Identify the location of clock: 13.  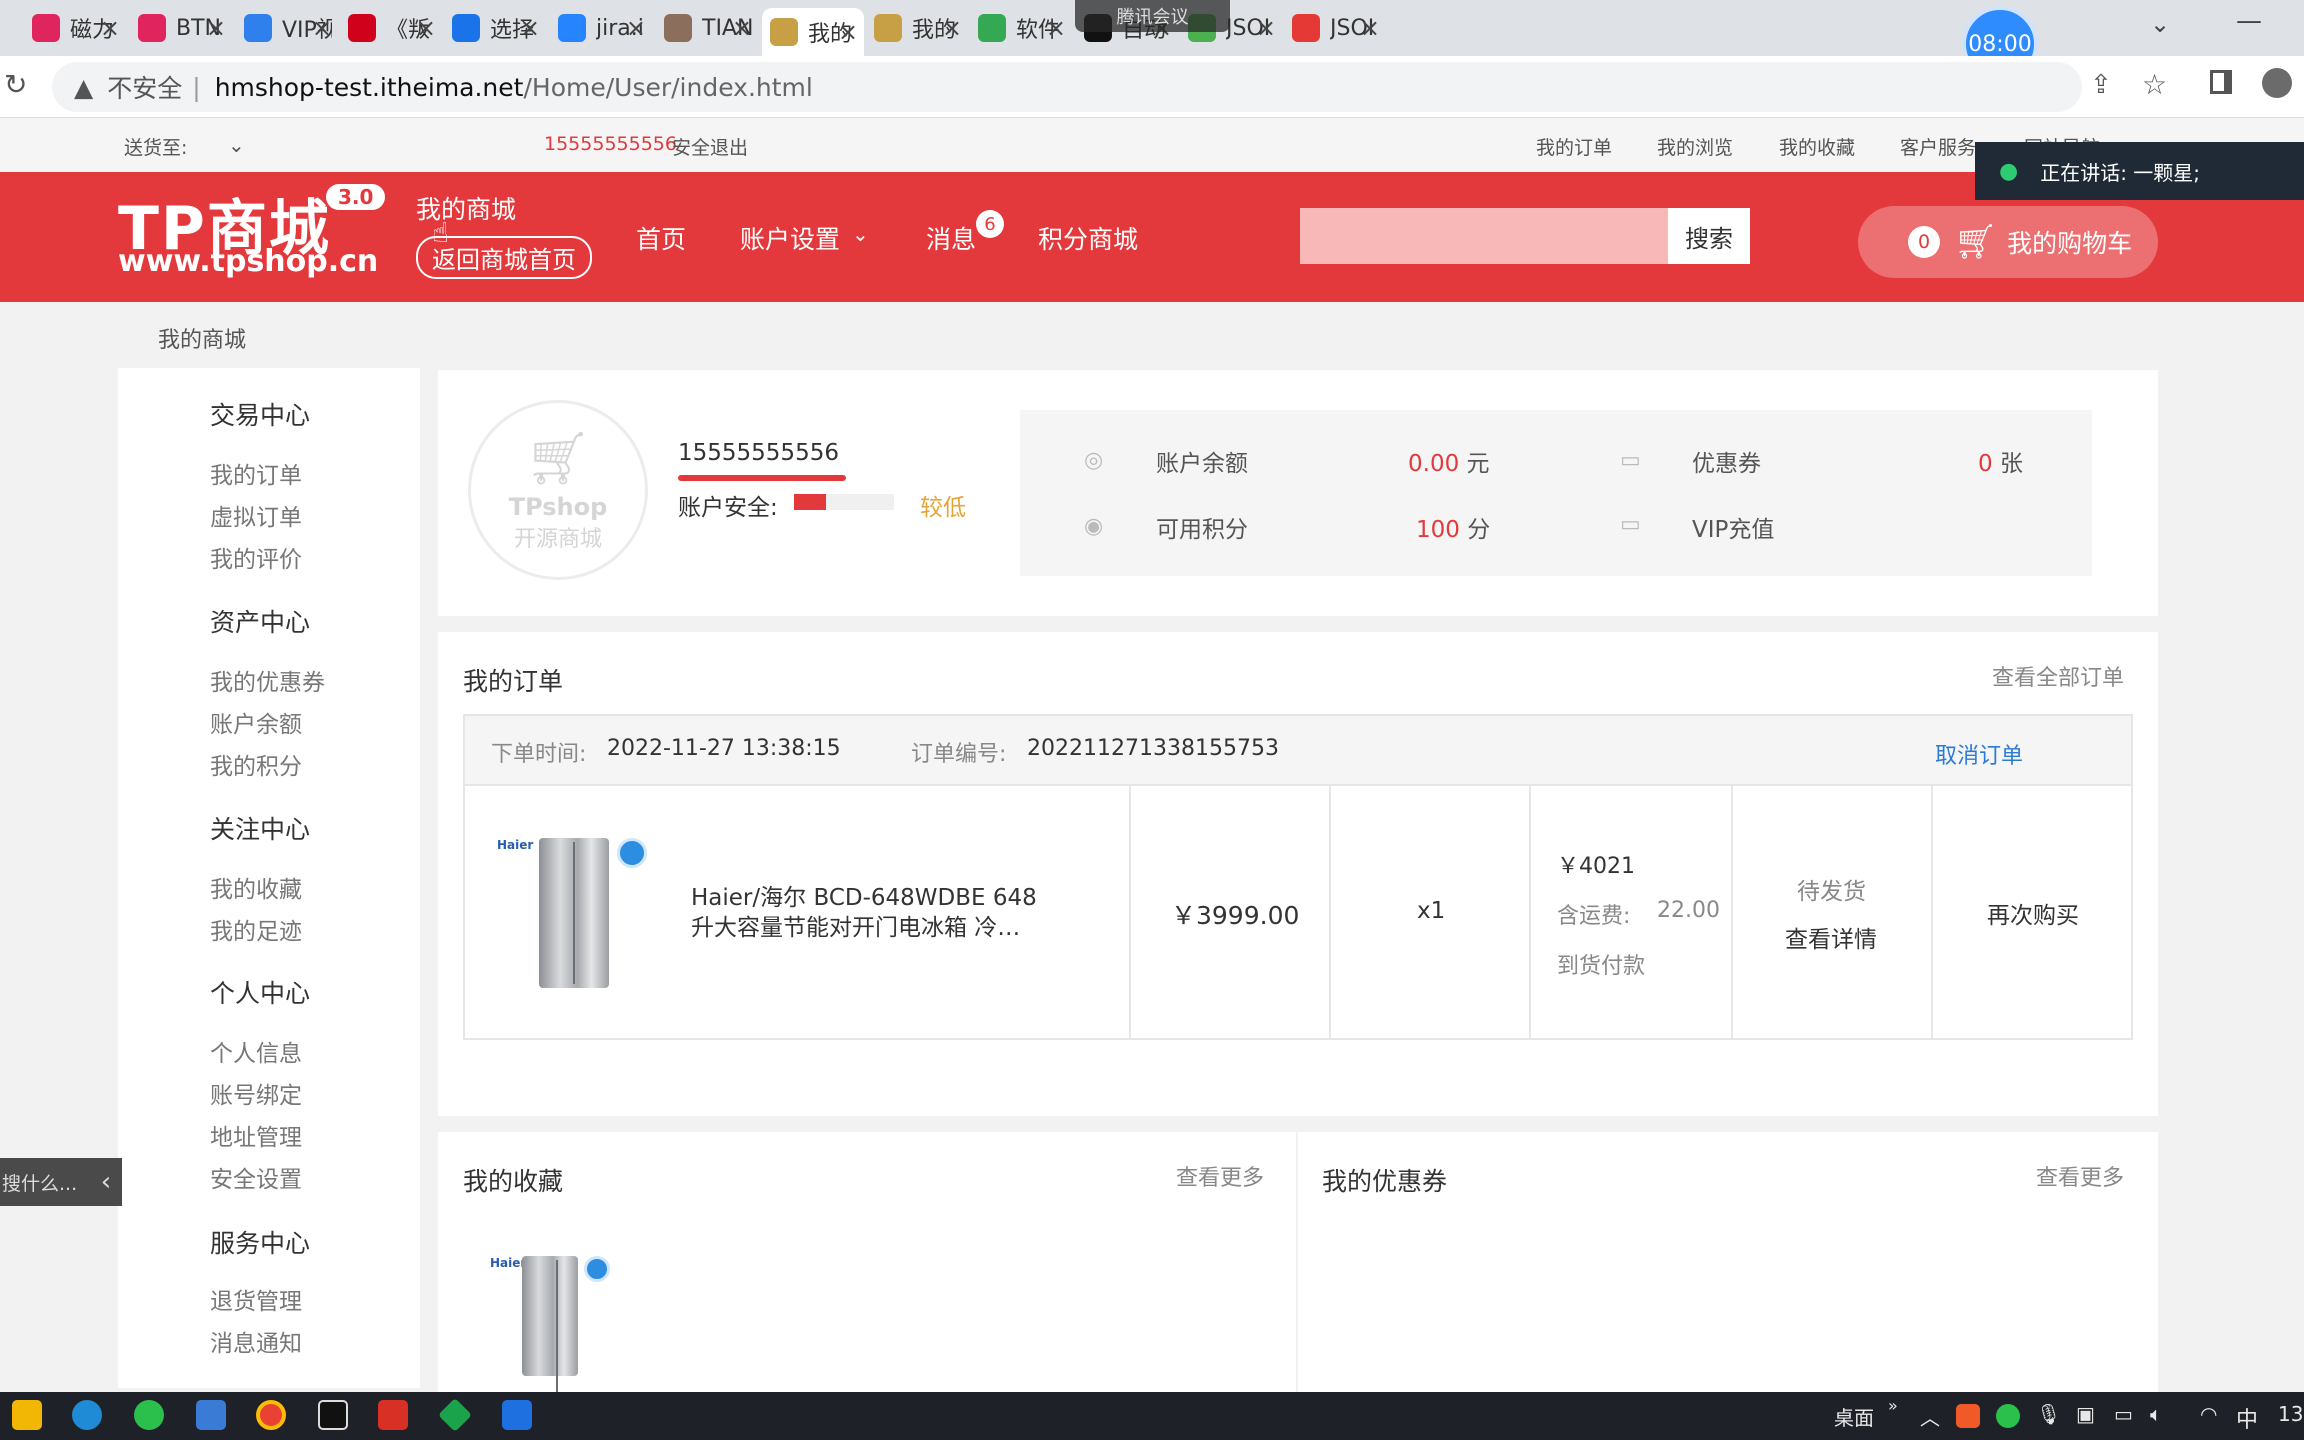
(2290, 1414).